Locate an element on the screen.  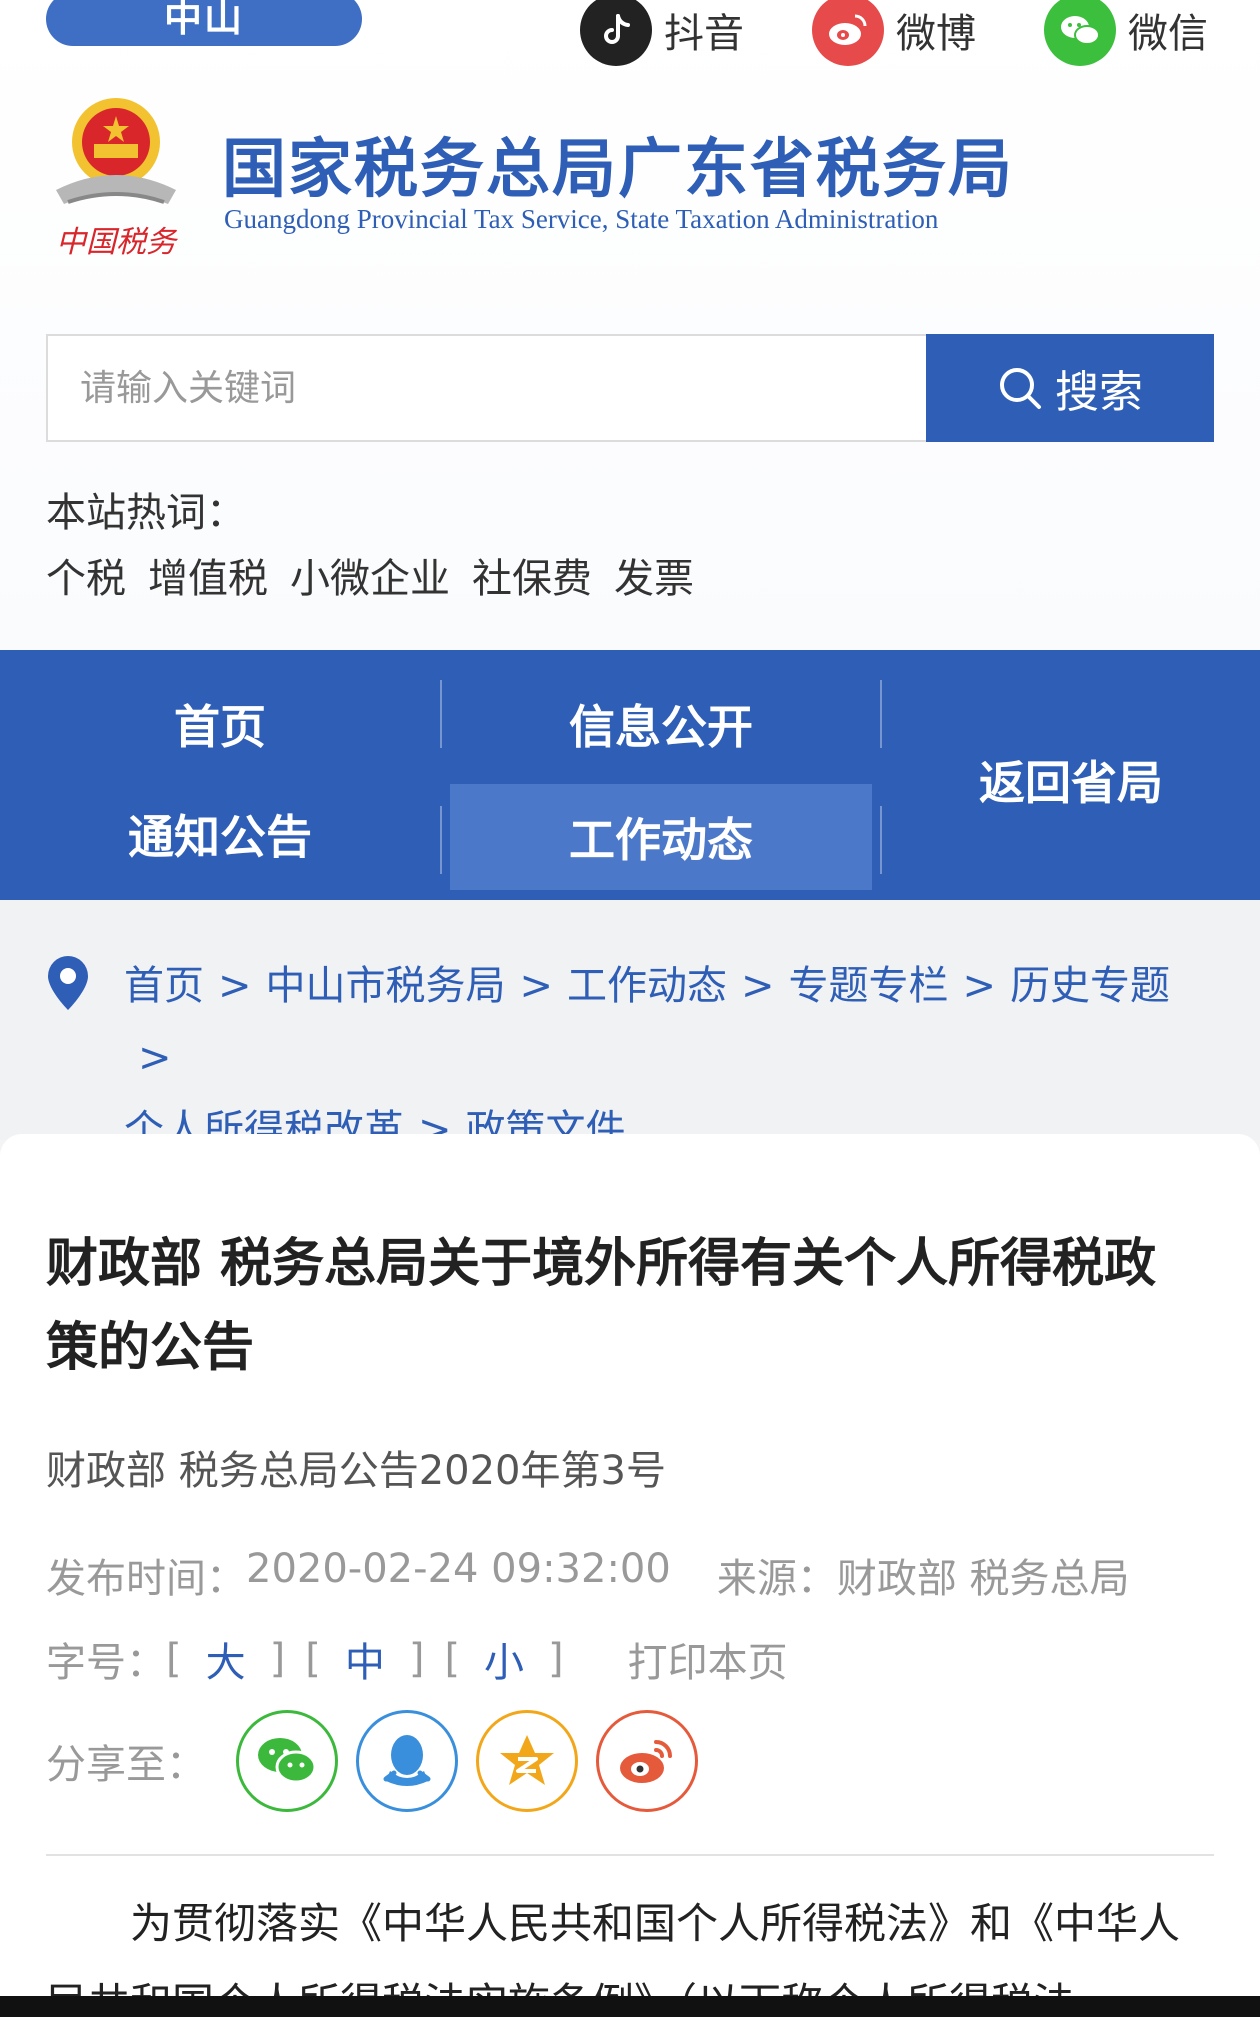
nav-item-notices: 通知公告 is located at coordinates (220, 834).